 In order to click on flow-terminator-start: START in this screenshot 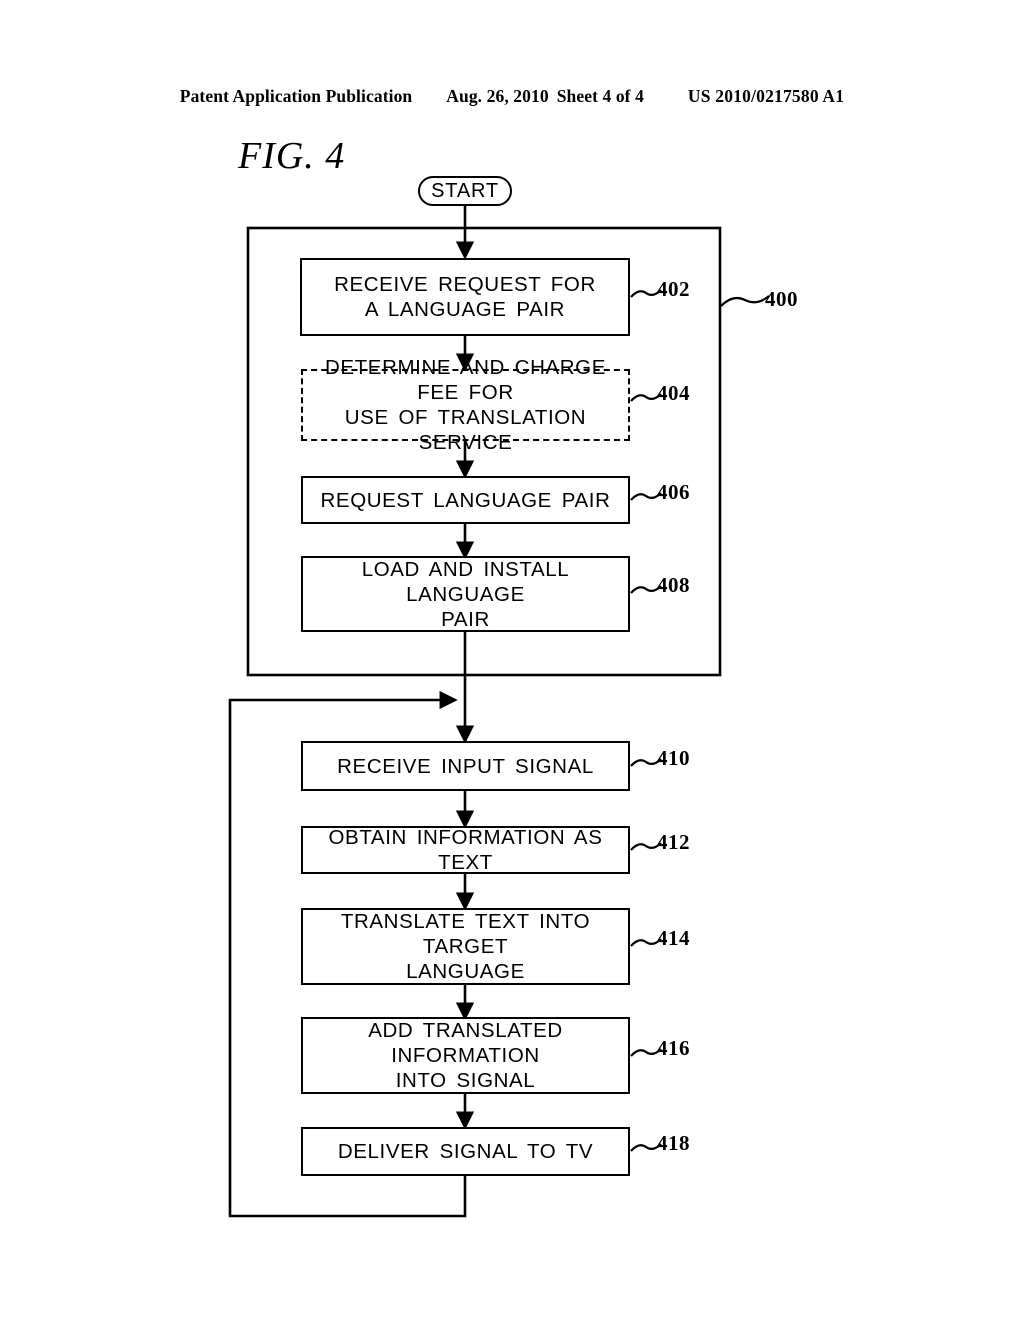, I will do `click(465, 191)`.